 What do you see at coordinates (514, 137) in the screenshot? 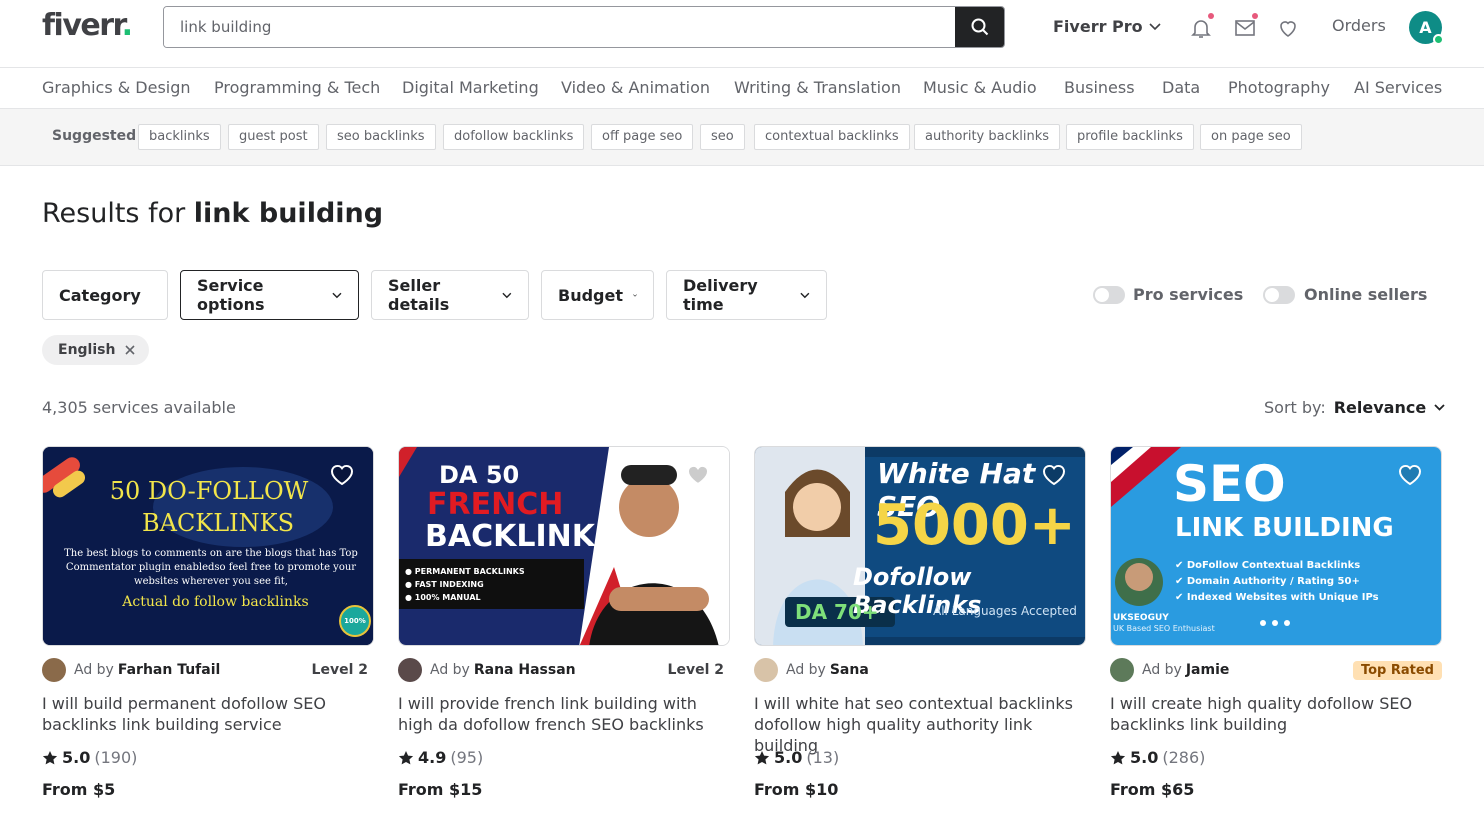
I see `suggested-chip: dofollow backlinks` at bounding box center [514, 137].